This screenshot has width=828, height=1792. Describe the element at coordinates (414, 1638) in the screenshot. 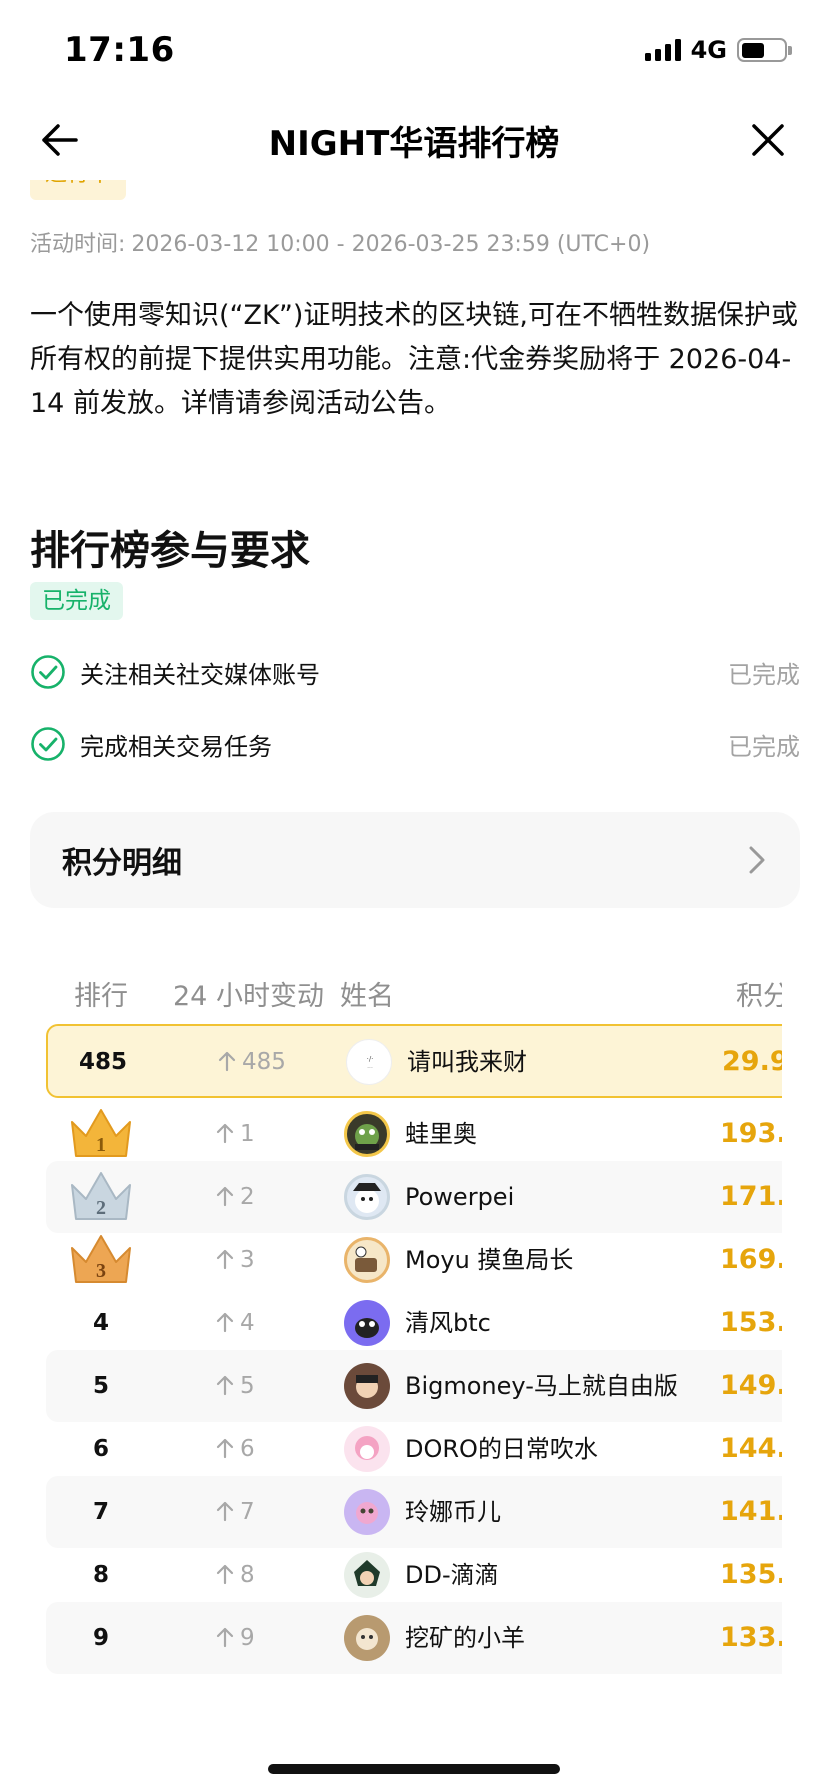

I see `leaderboard-row: 9 9 挖矿的小羊 133.0` at that location.